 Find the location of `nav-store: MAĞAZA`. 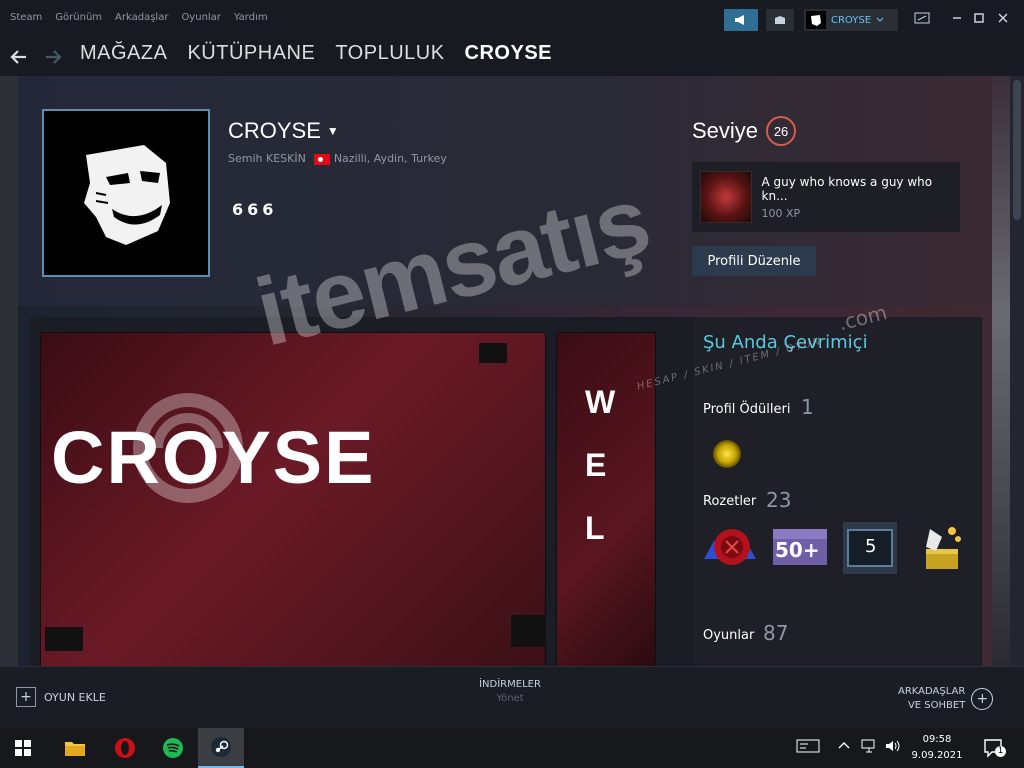

nav-store: MAĞAZA is located at coordinates (123, 53).